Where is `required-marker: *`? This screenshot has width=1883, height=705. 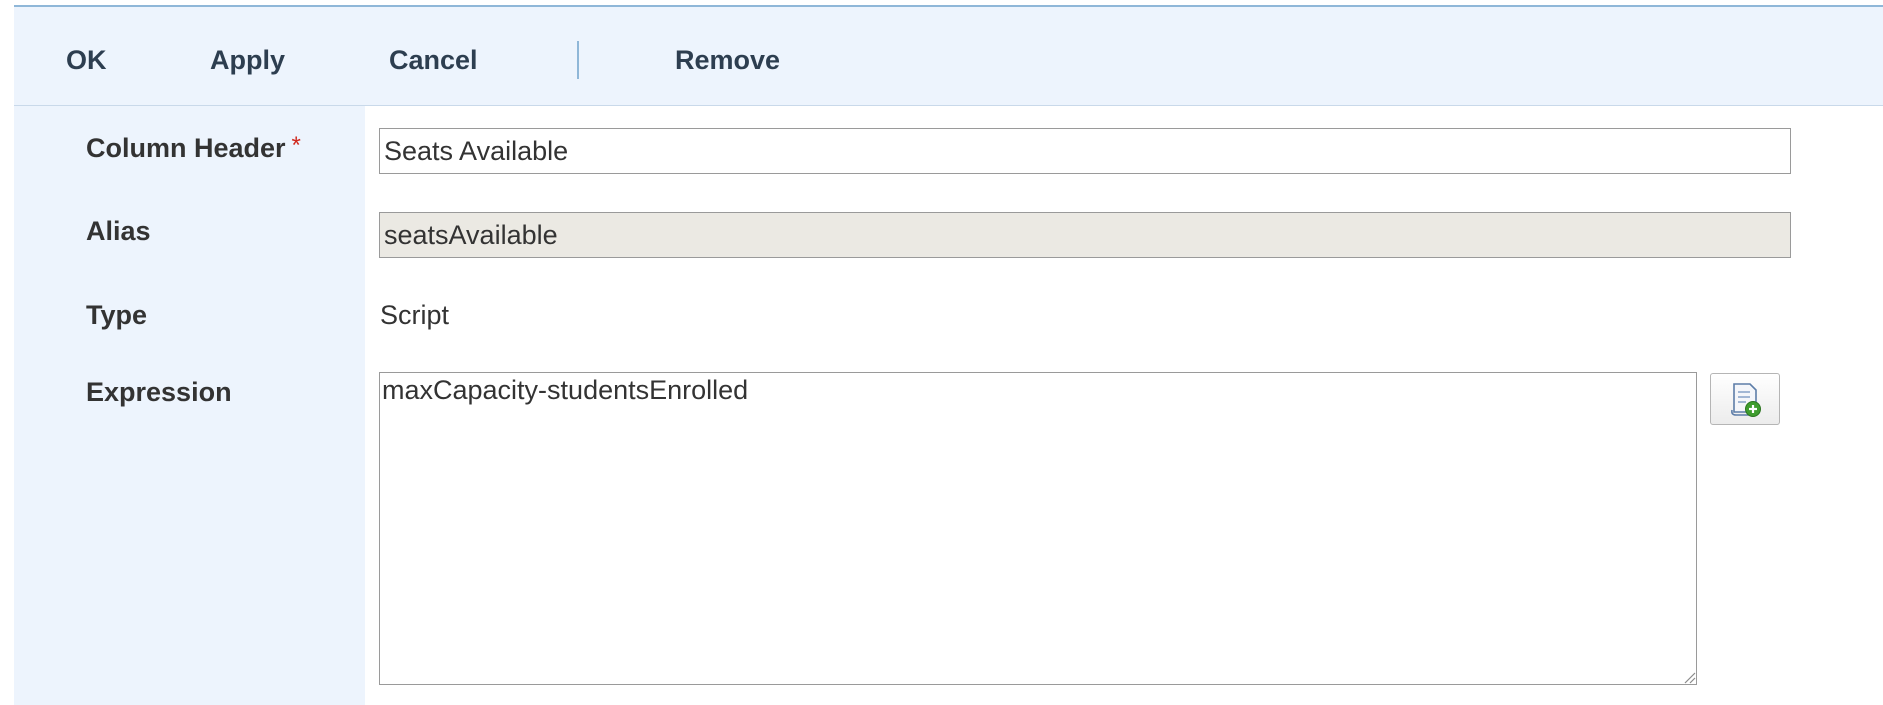
required-marker: * is located at coordinates (296, 145).